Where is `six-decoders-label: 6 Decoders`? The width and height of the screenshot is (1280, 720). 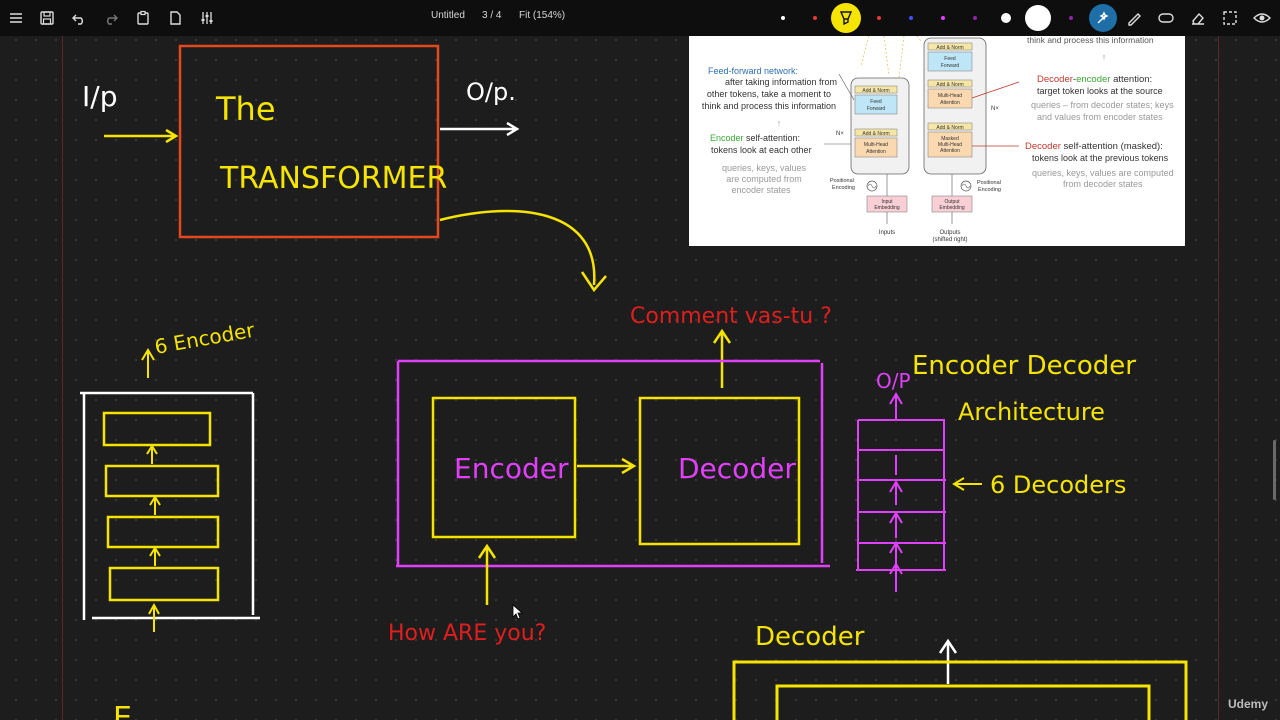
six-decoders-label: 6 Decoders is located at coordinates (1058, 485).